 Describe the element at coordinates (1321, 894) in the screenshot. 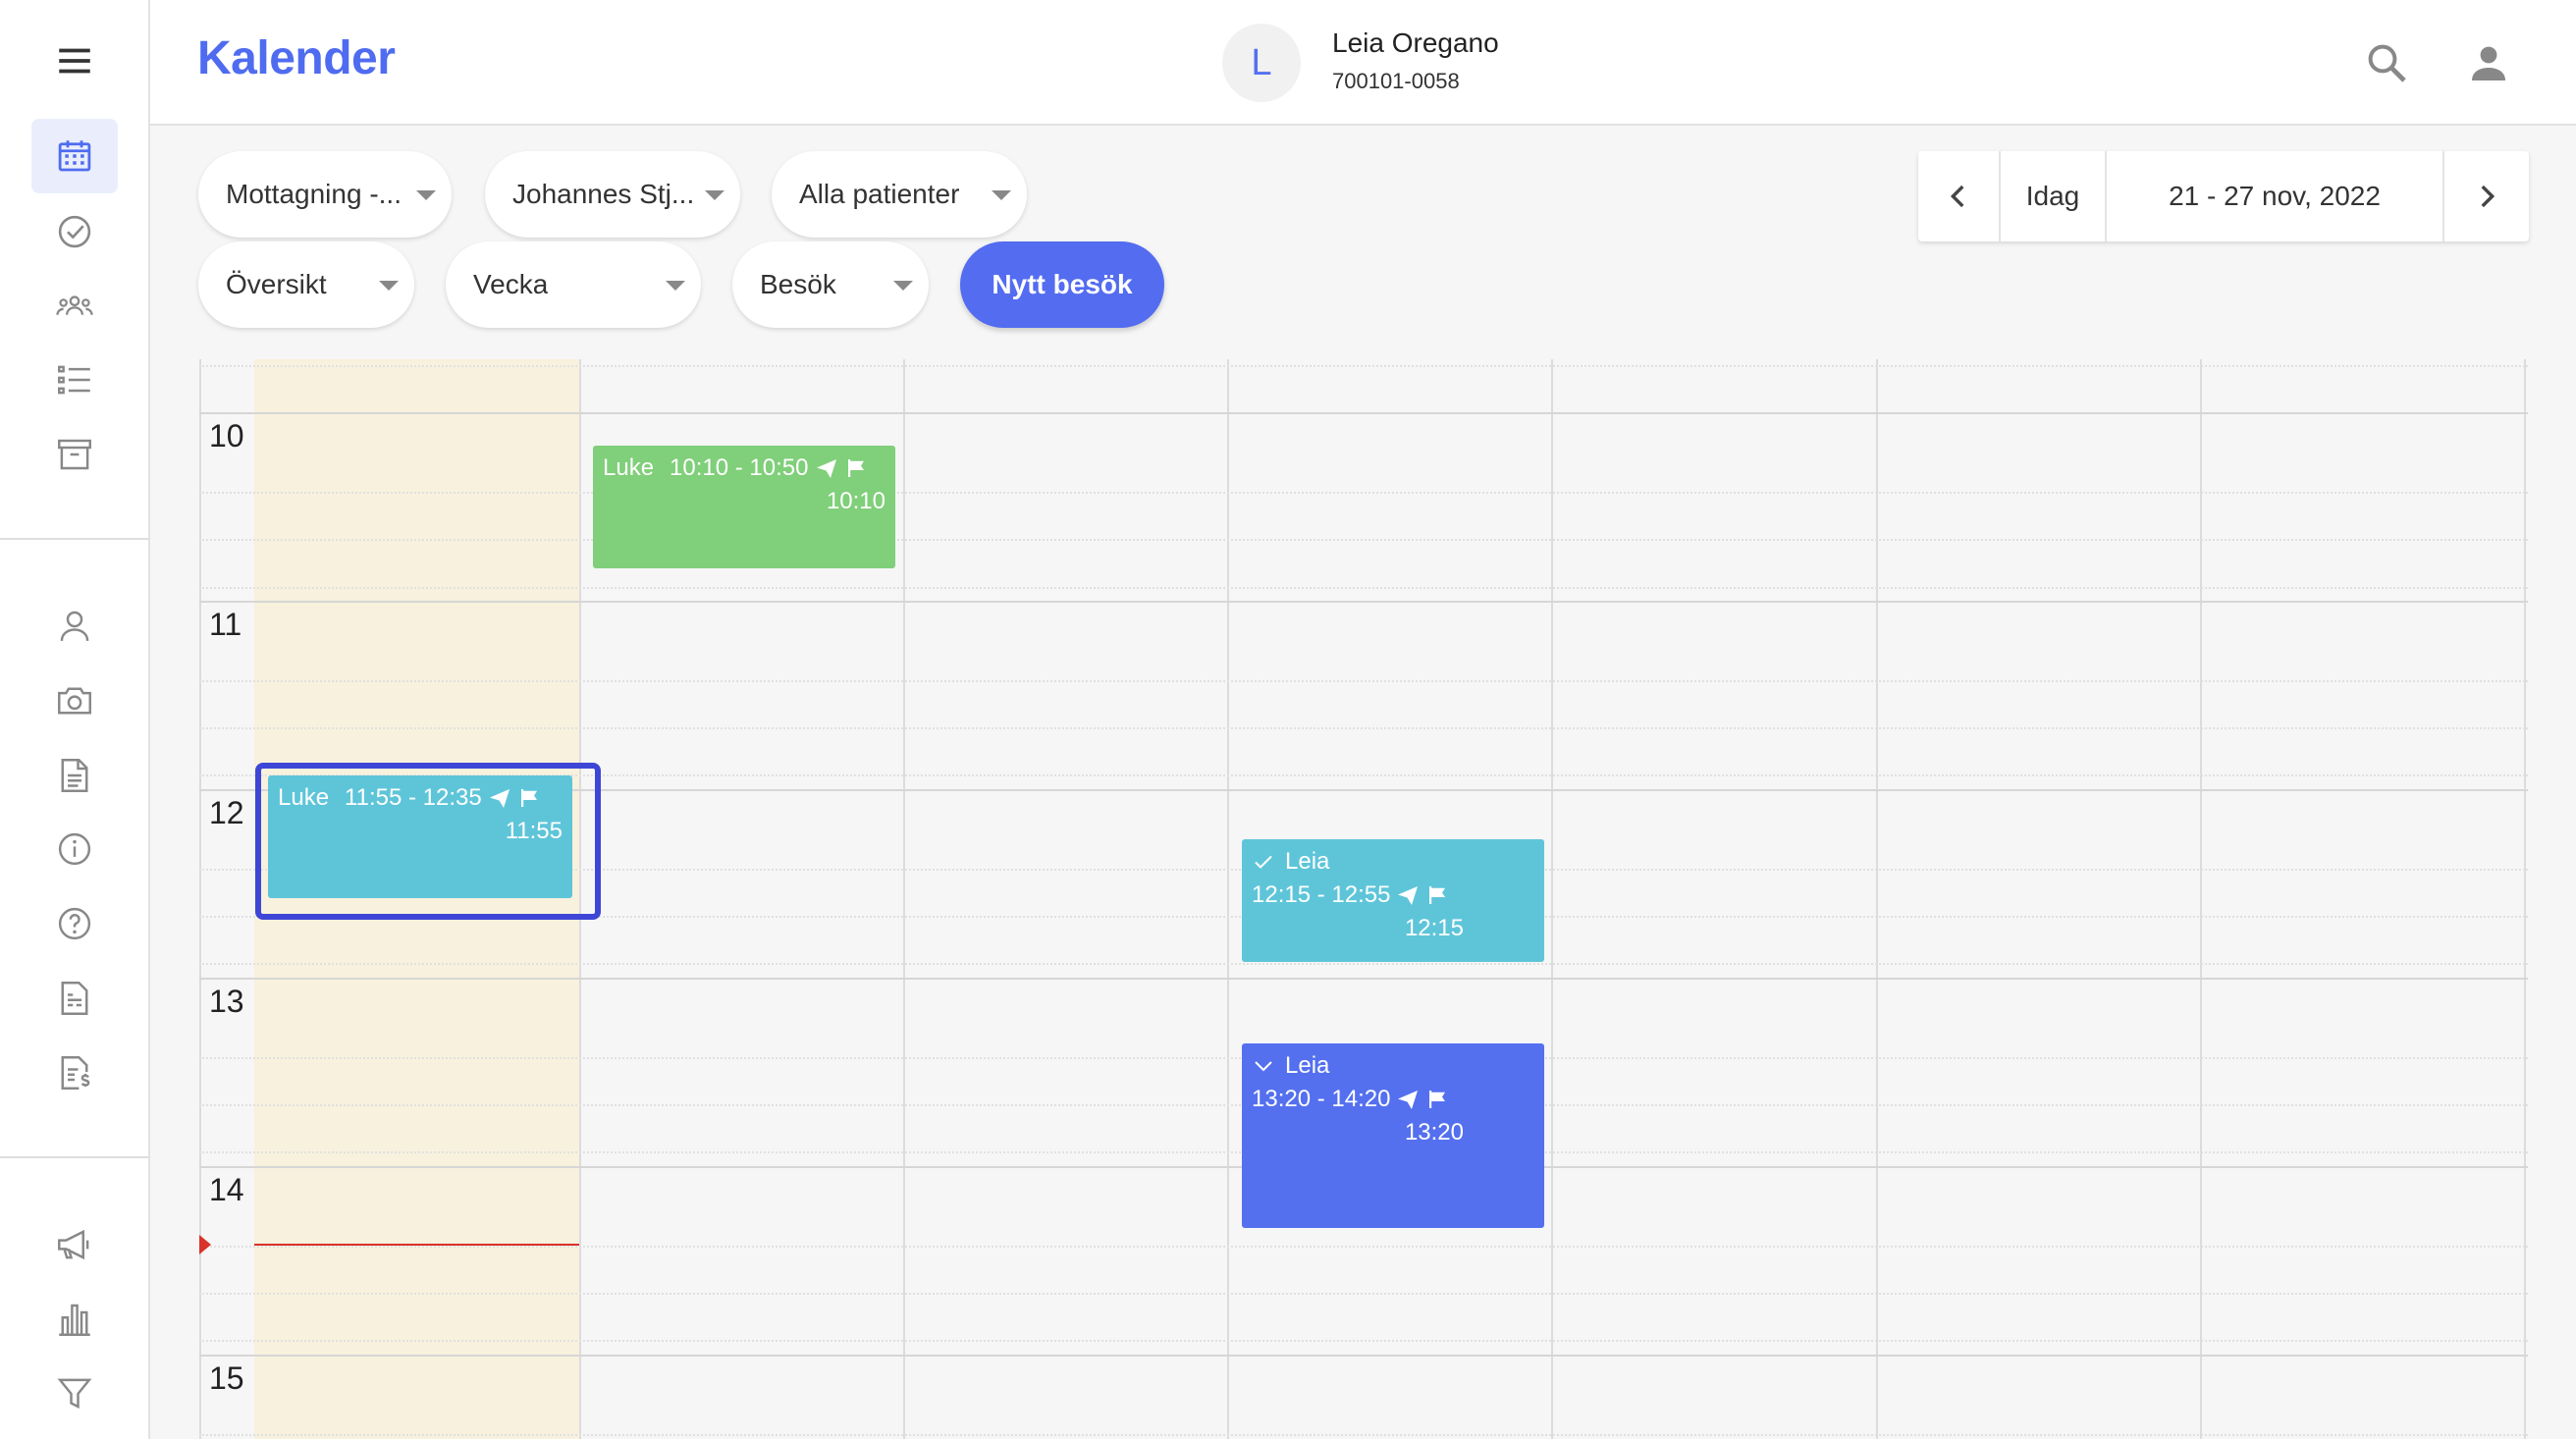

I see `appointment-time: 12:15 - 12:55` at that location.